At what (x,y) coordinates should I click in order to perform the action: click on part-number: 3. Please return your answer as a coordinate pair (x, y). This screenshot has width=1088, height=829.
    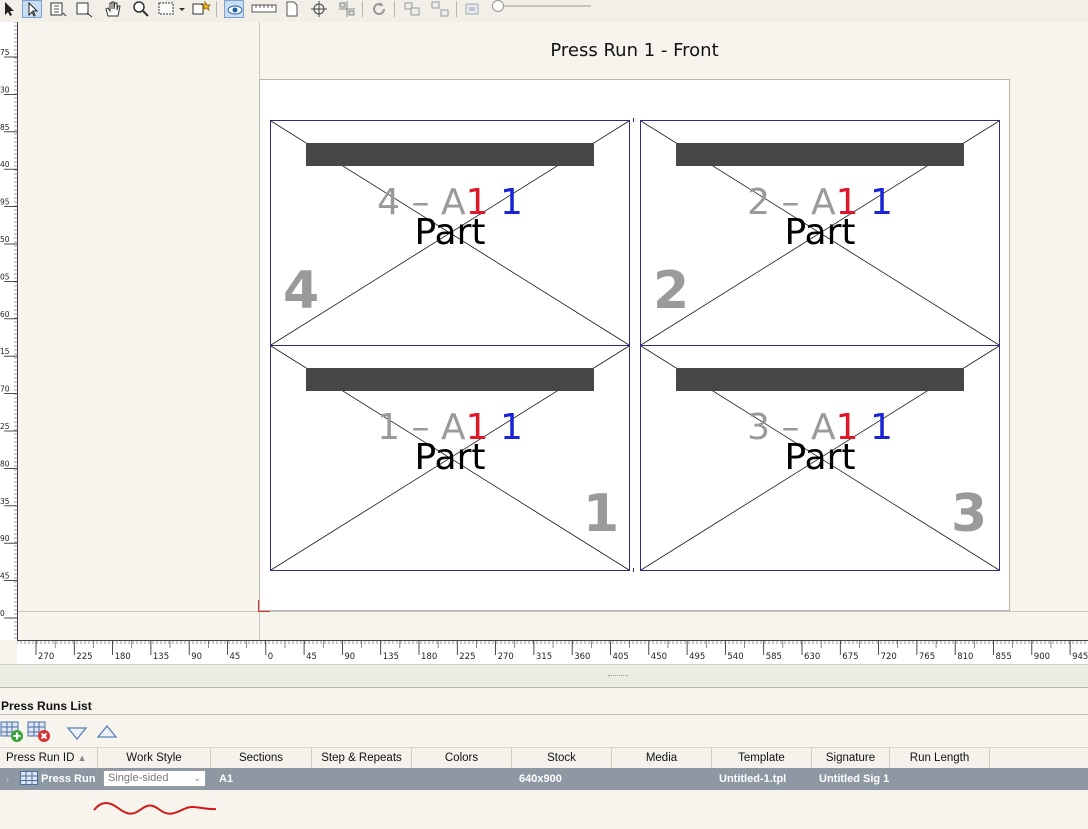
    Looking at the image, I should click on (969, 514).